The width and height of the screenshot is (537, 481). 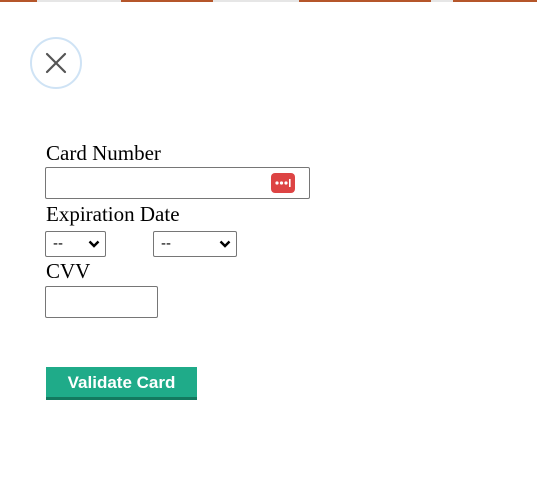 I want to click on close-icon, so click(x=56, y=63).